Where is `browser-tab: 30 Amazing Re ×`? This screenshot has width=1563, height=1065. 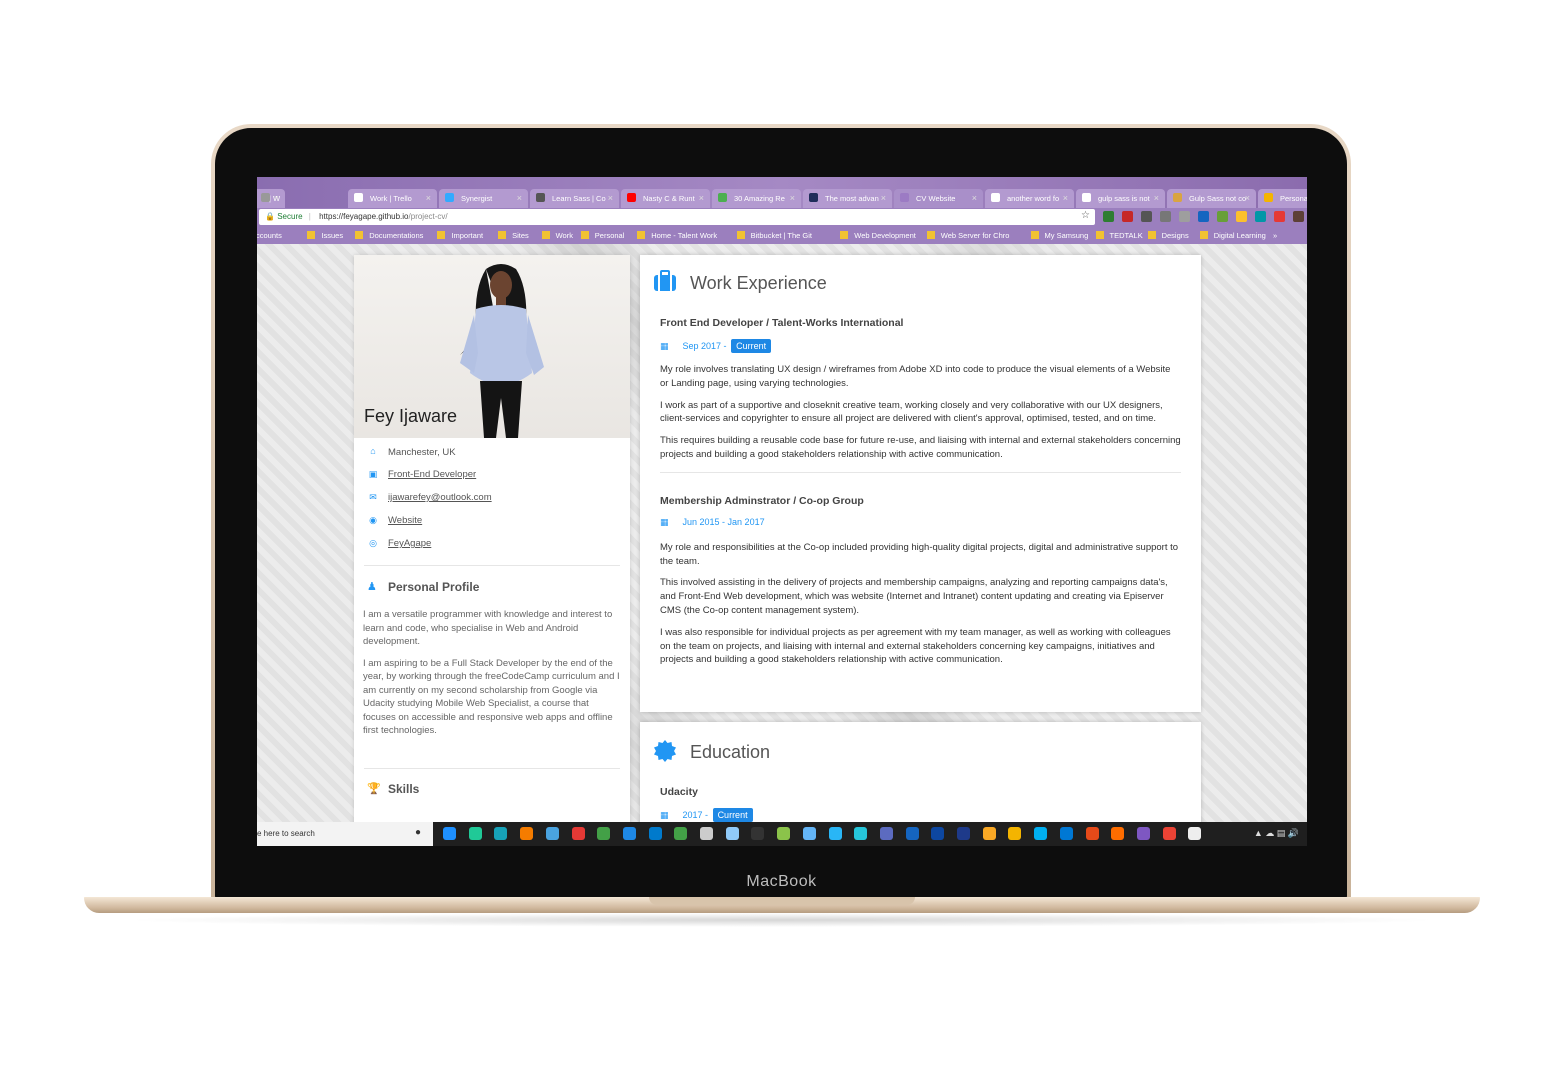 browser-tab: 30 Amazing Re × is located at coordinates (756, 198).